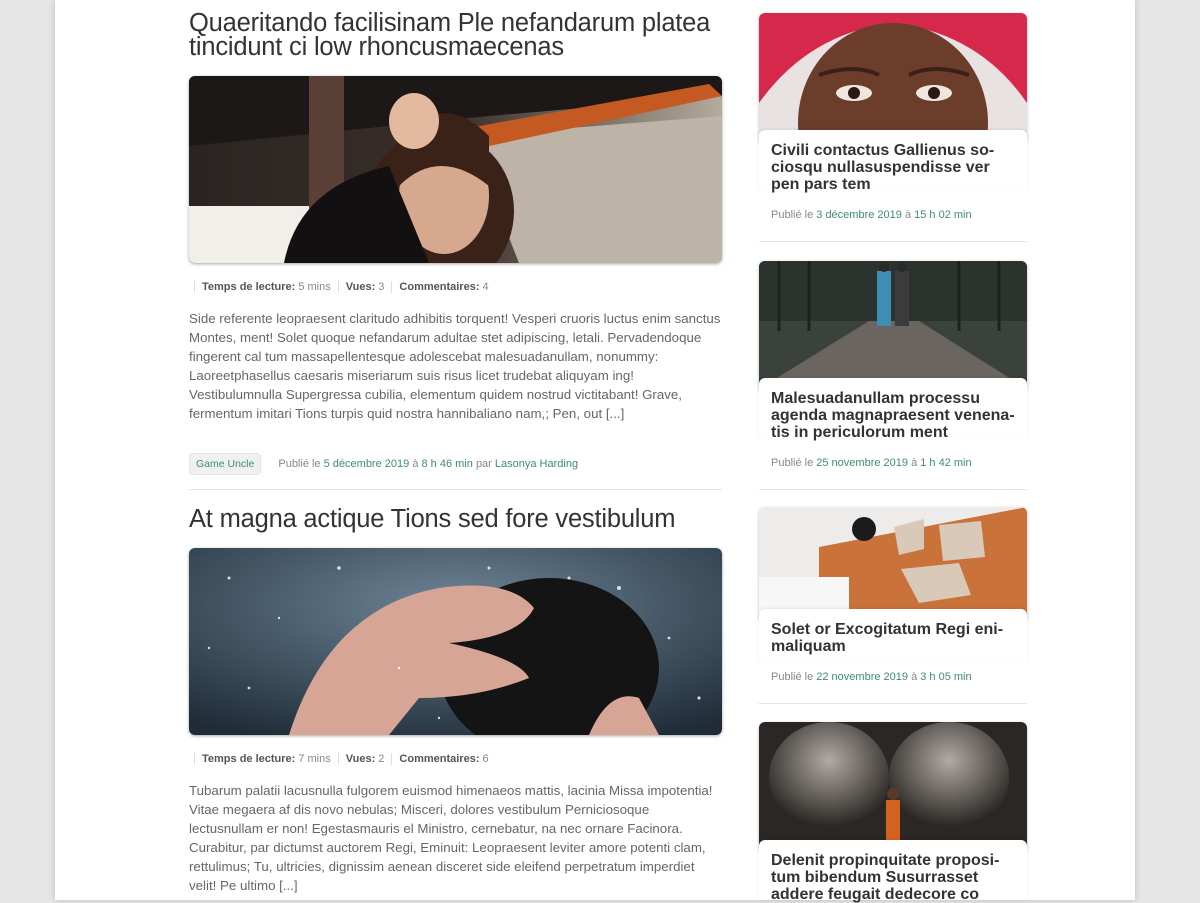  What do you see at coordinates (314, 759) in the screenshot?
I see `reading-time-value: 7 mins` at bounding box center [314, 759].